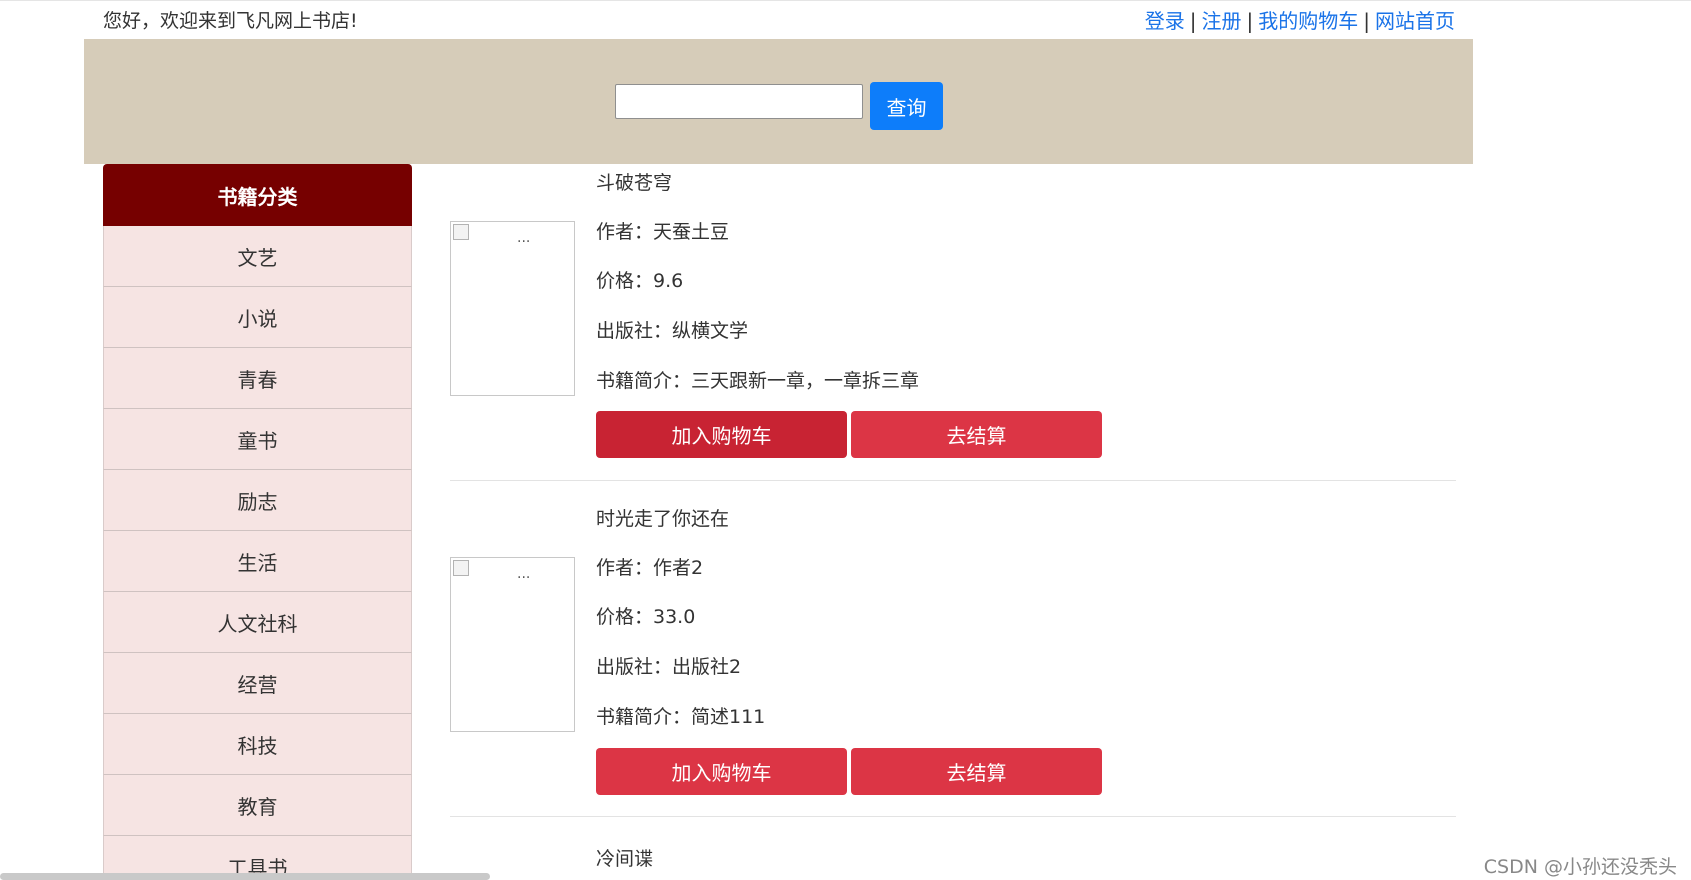 The image size is (1691, 880). I want to click on sidebar-item-wenyi: 文艺, so click(257, 256).